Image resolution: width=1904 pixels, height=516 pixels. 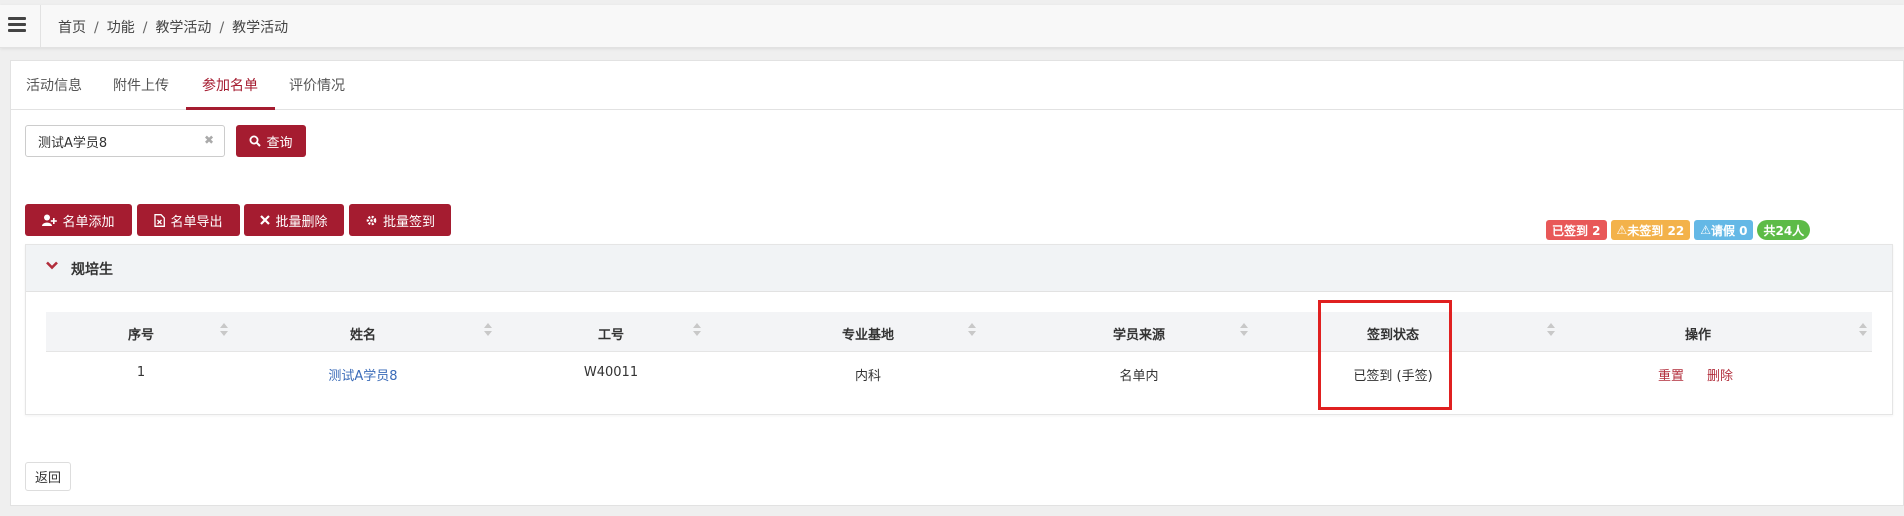 What do you see at coordinates (952, 26) in the screenshot?
I see `top-bar: 首页 / 功能 / 教学活动 / 教学活动` at bounding box center [952, 26].